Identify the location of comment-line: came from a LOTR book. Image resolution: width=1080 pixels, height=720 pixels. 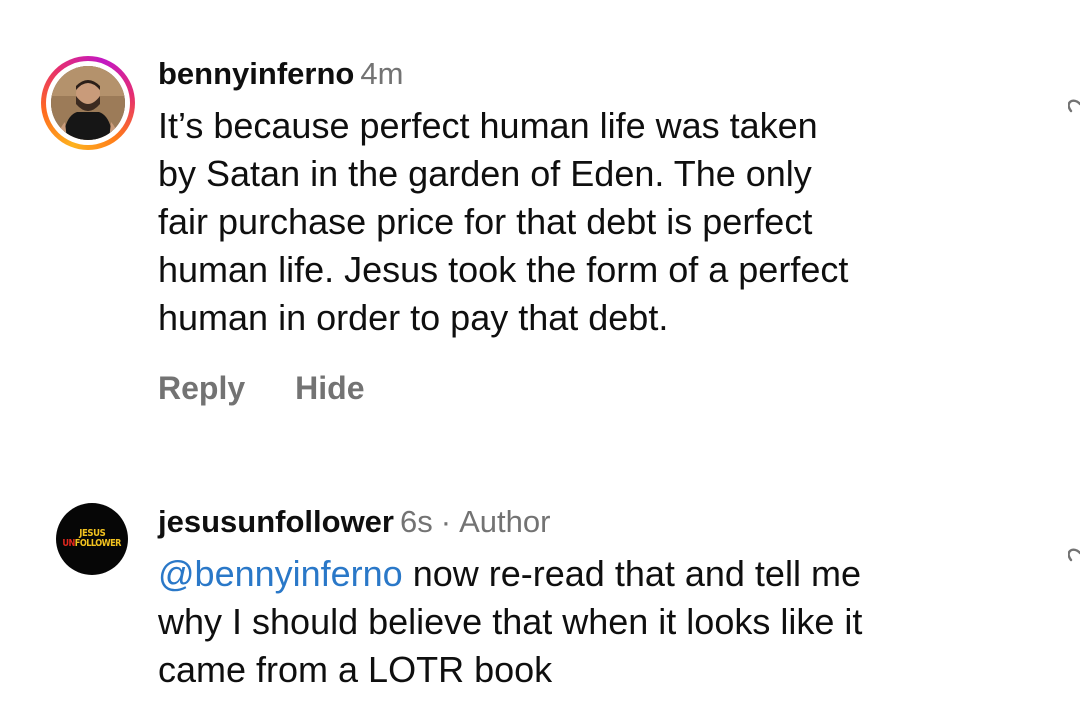
(355, 669).